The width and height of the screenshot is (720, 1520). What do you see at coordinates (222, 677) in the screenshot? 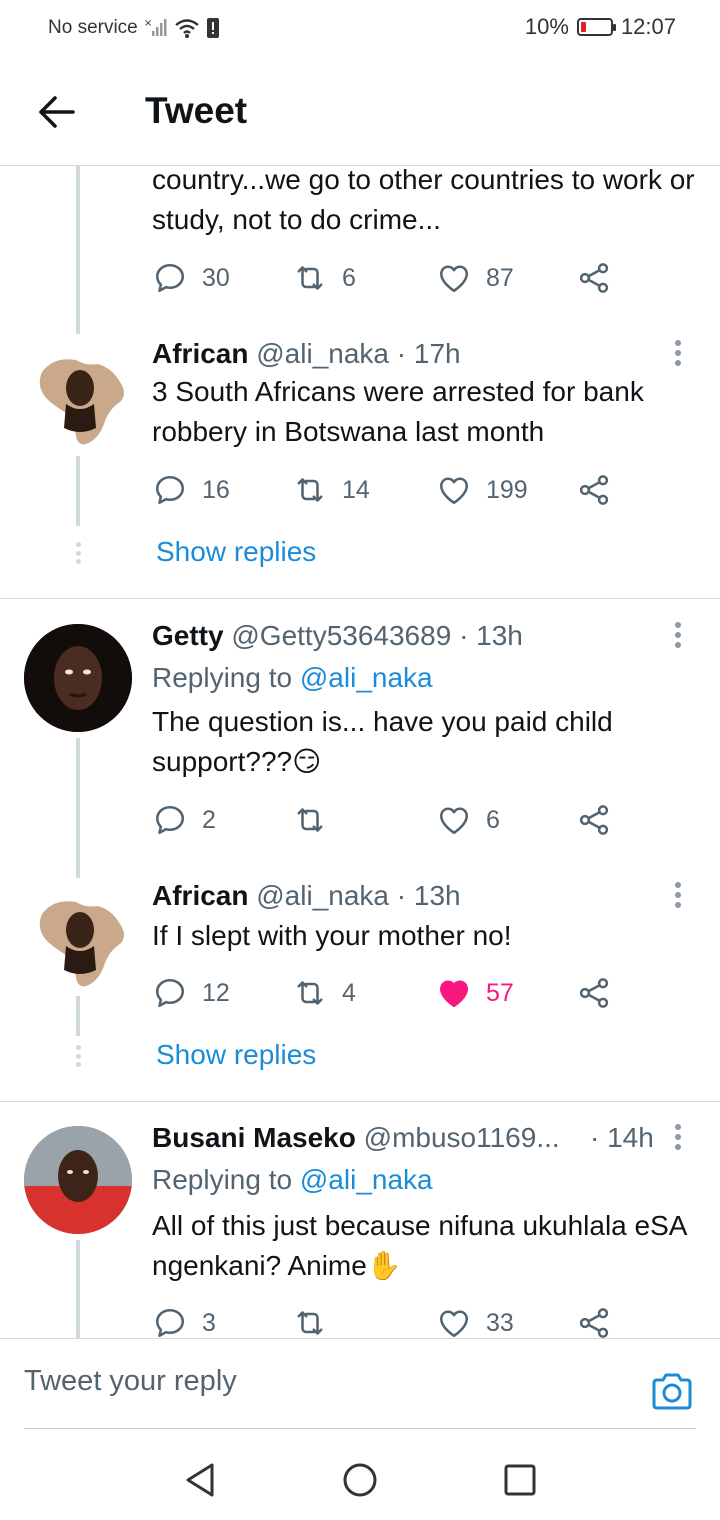
I see `replying-prefix: Replying to` at bounding box center [222, 677].